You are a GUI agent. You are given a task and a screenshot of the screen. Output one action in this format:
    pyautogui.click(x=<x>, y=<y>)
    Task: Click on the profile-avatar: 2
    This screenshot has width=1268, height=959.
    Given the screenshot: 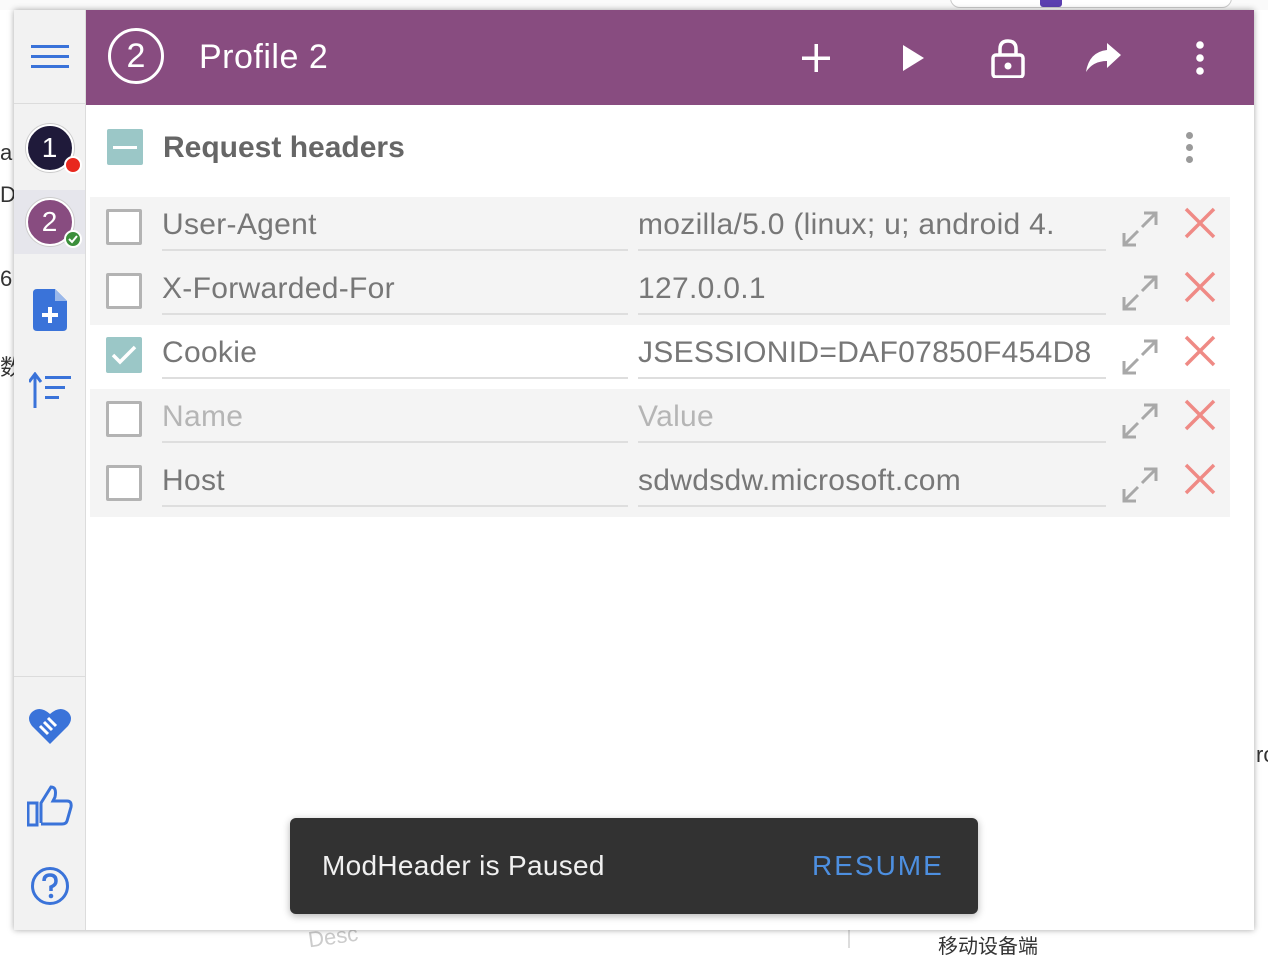 What is the action you would take?
    pyautogui.click(x=53, y=223)
    